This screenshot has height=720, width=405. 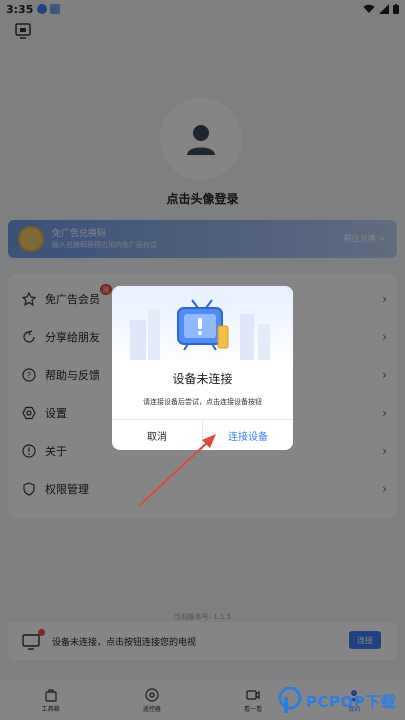 What do you see at coordinates (177, 470) in the screenshot?
I see `annotation-arrow` at bounding box center [177, 470].